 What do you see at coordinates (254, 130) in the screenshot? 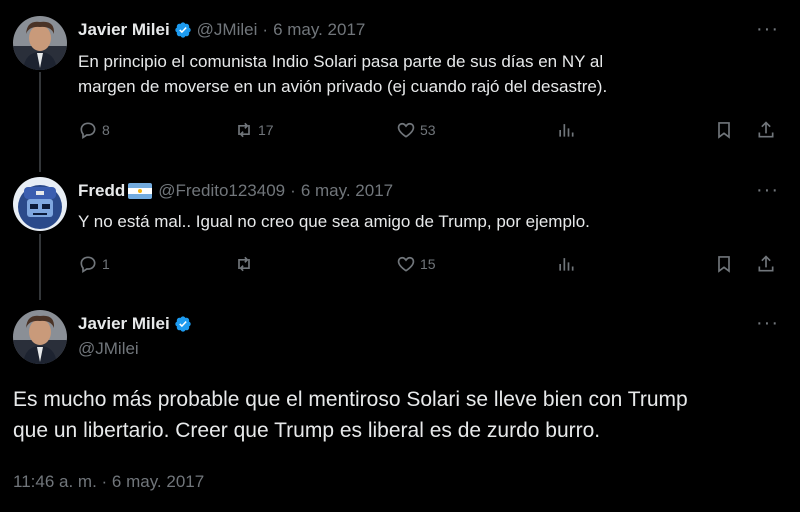
I see `retweet-button: 17` at bounding box center [254, 130].